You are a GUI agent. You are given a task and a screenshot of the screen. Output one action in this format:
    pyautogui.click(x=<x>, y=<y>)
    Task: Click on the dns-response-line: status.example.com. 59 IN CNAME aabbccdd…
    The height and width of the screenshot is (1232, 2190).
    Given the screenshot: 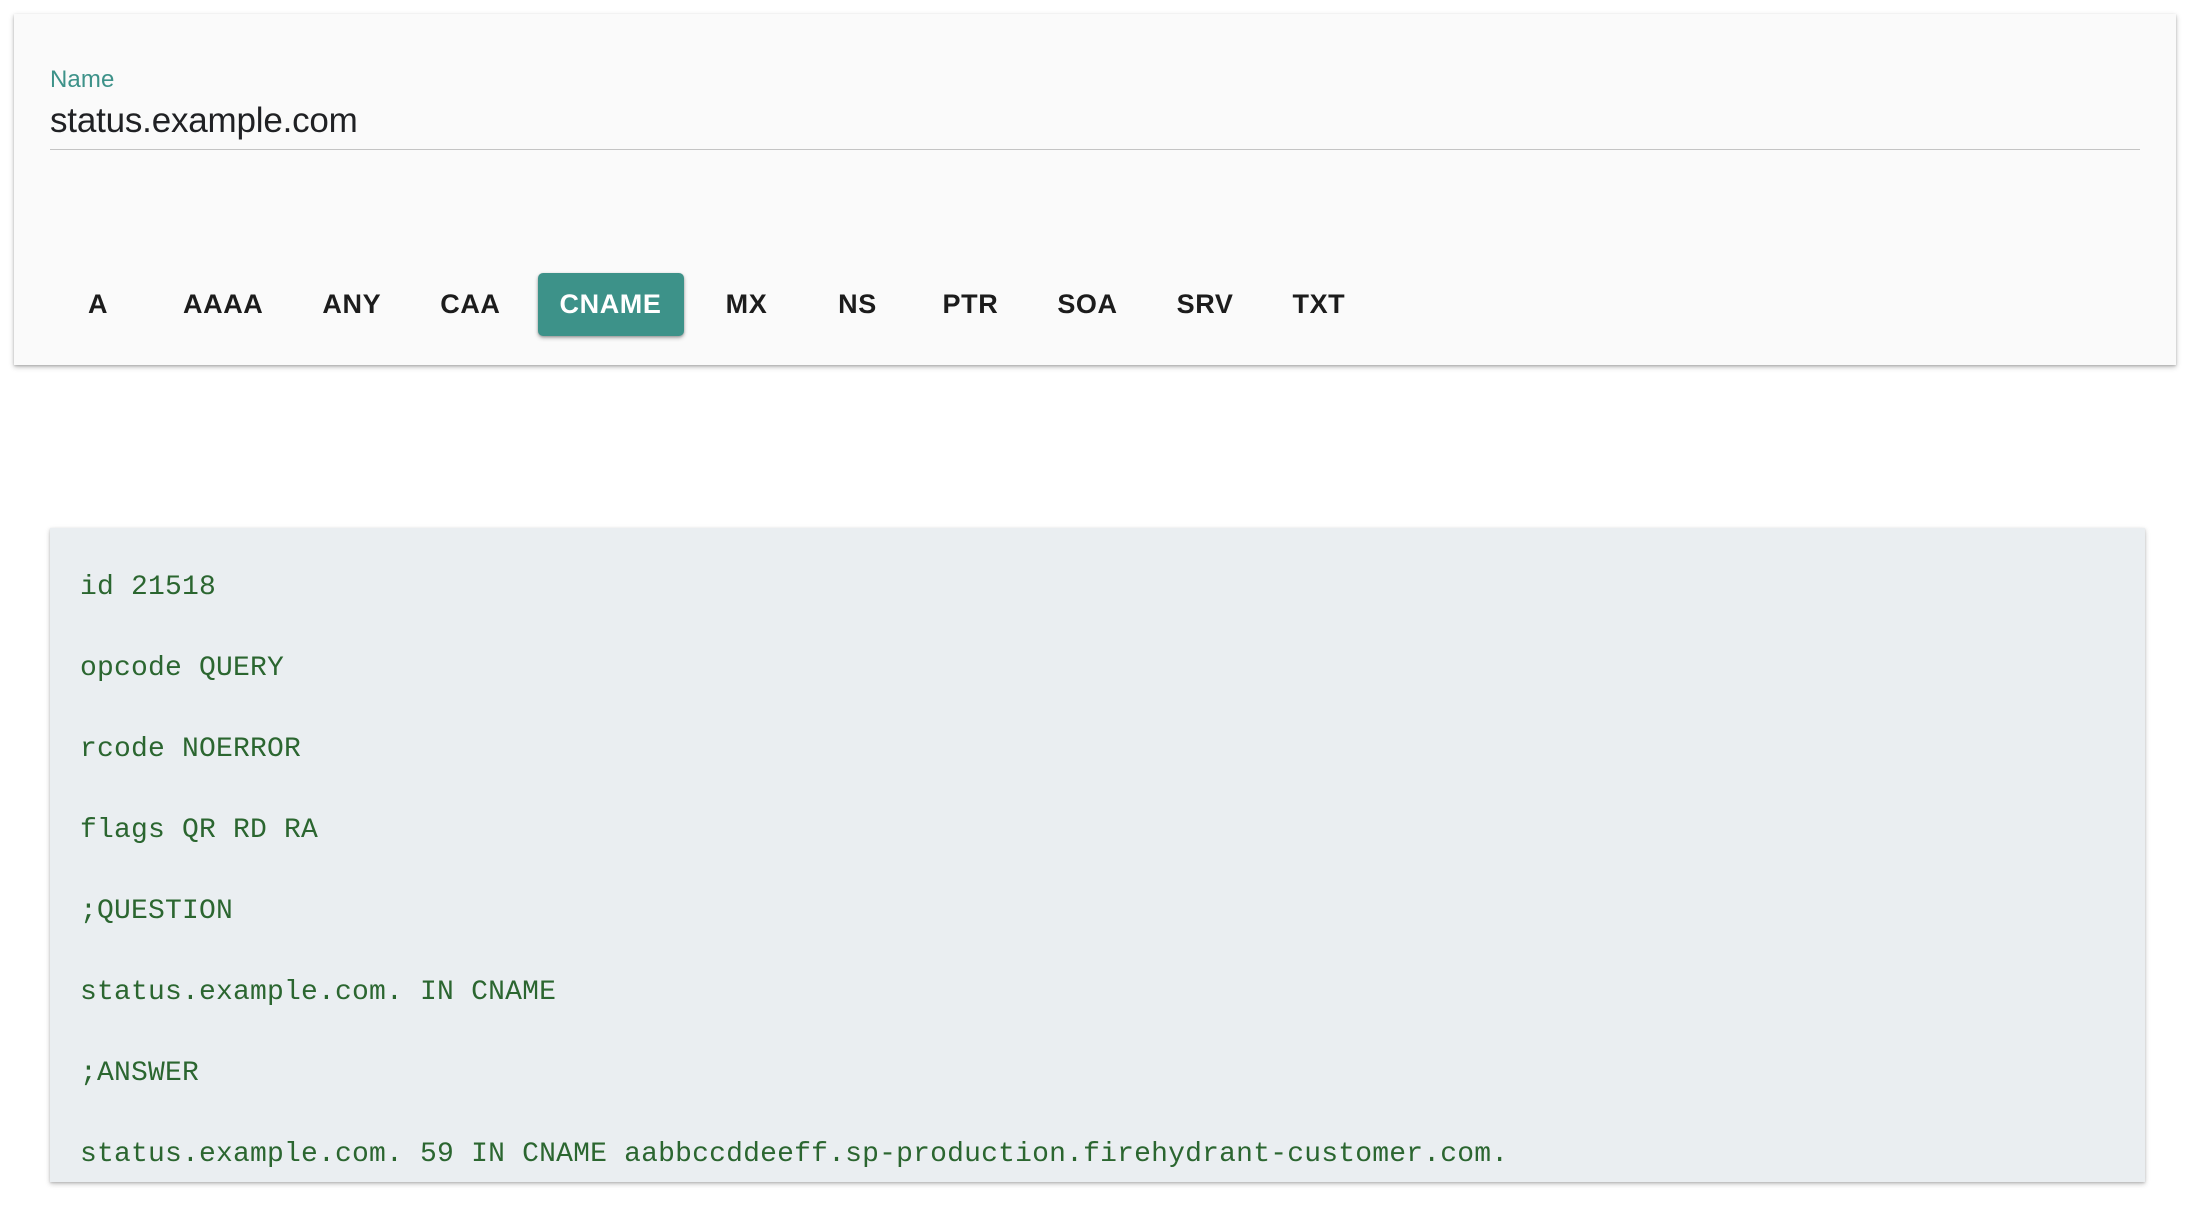 What is the action you would take?
    pyautogui.click(x=794, y=1154)
    